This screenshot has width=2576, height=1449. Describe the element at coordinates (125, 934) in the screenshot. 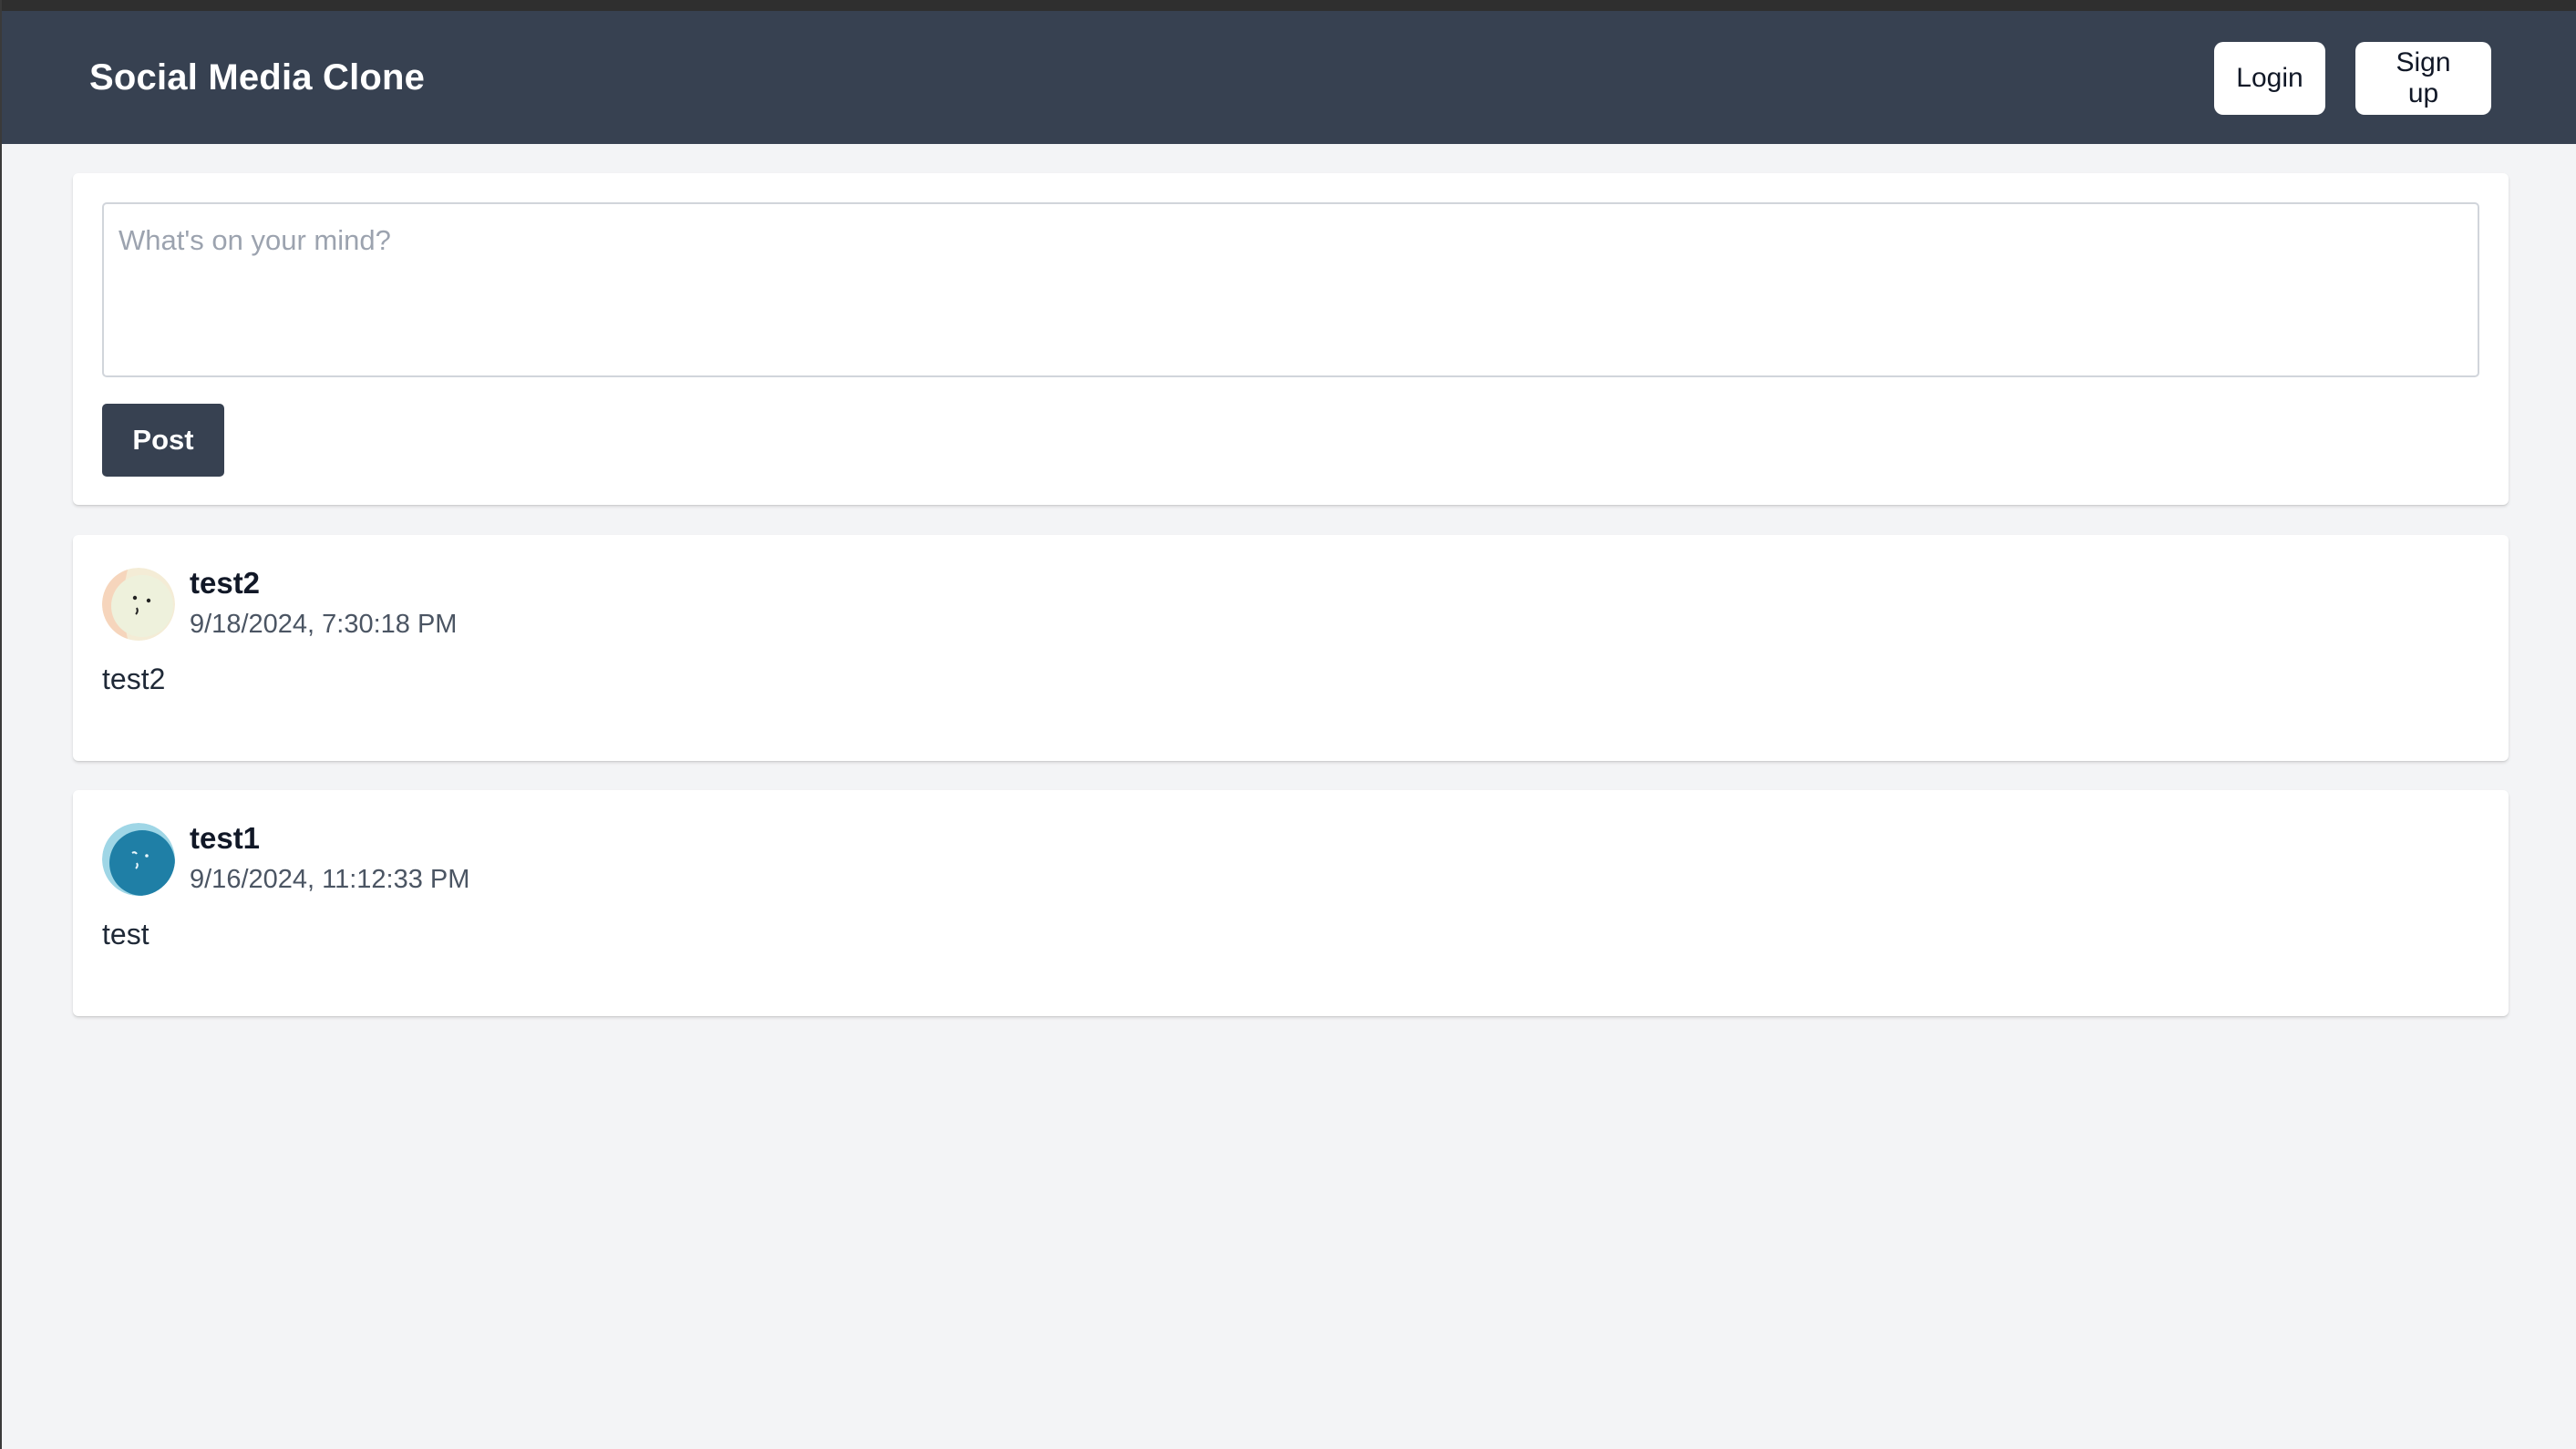

I see `post-content: test` at that location.